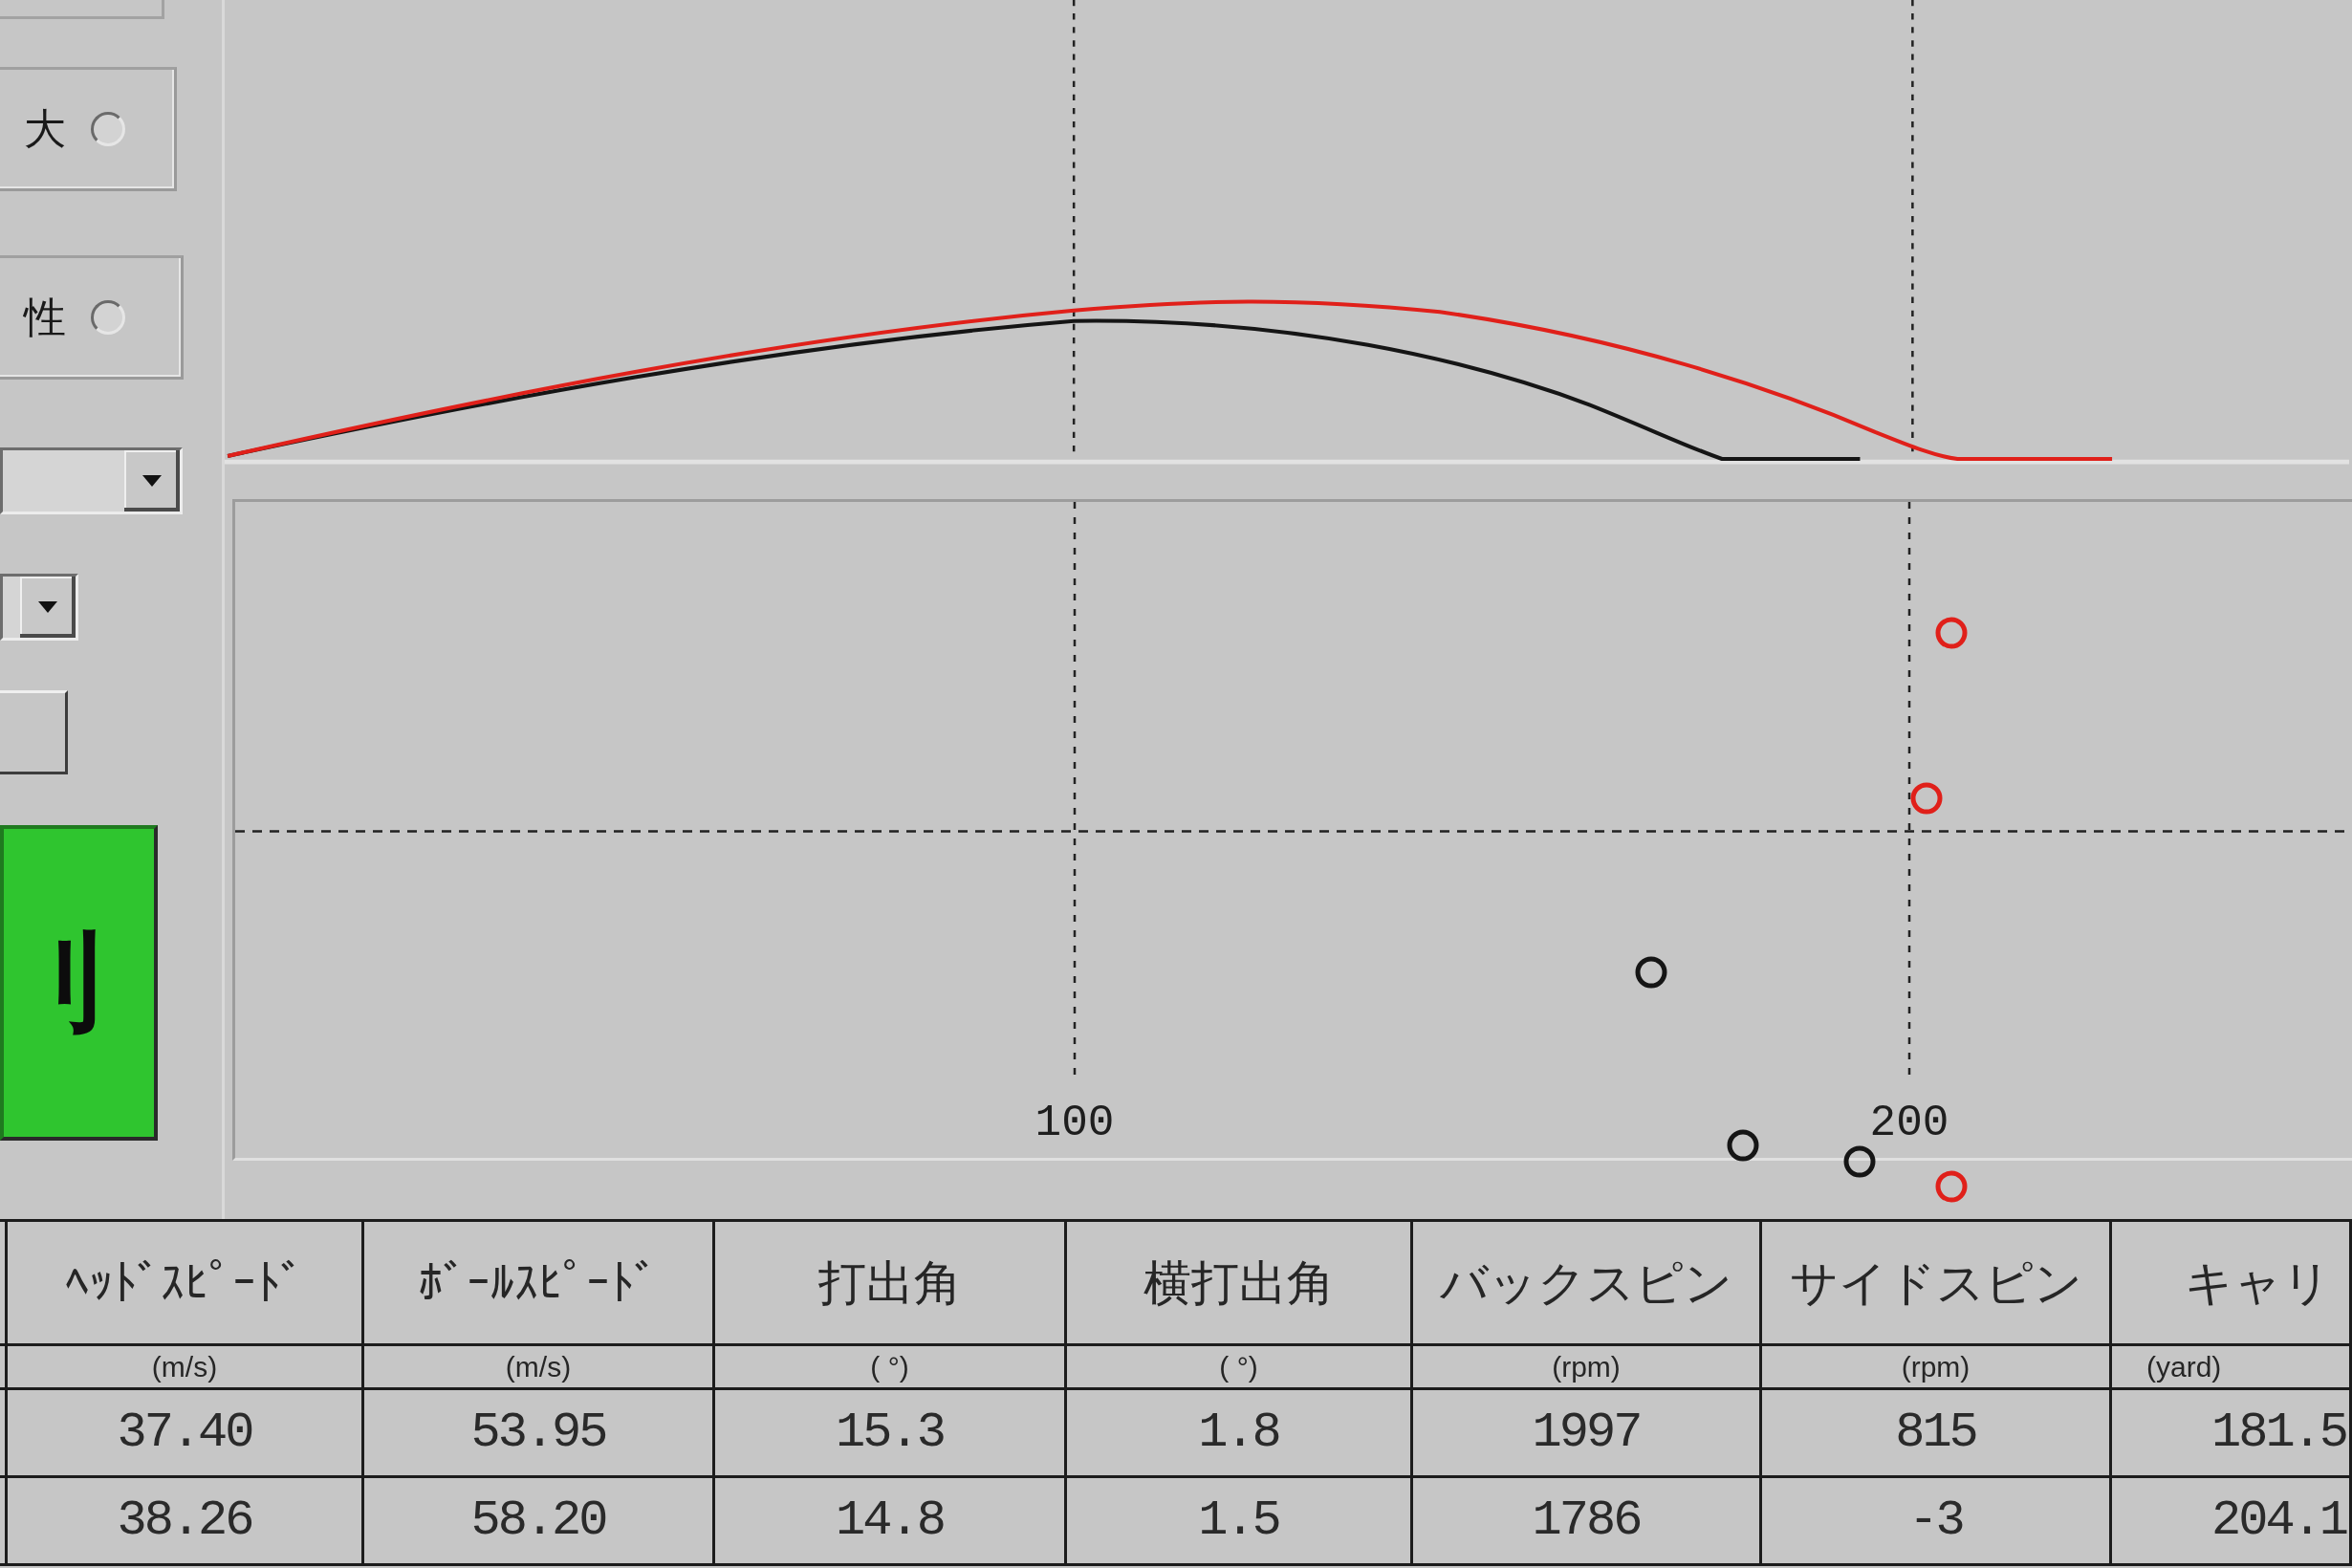  What do you see at coordinates (186, 1522) in the screenshot?
I see `table-cell: 38.26` at bounding box center [186, 1522].